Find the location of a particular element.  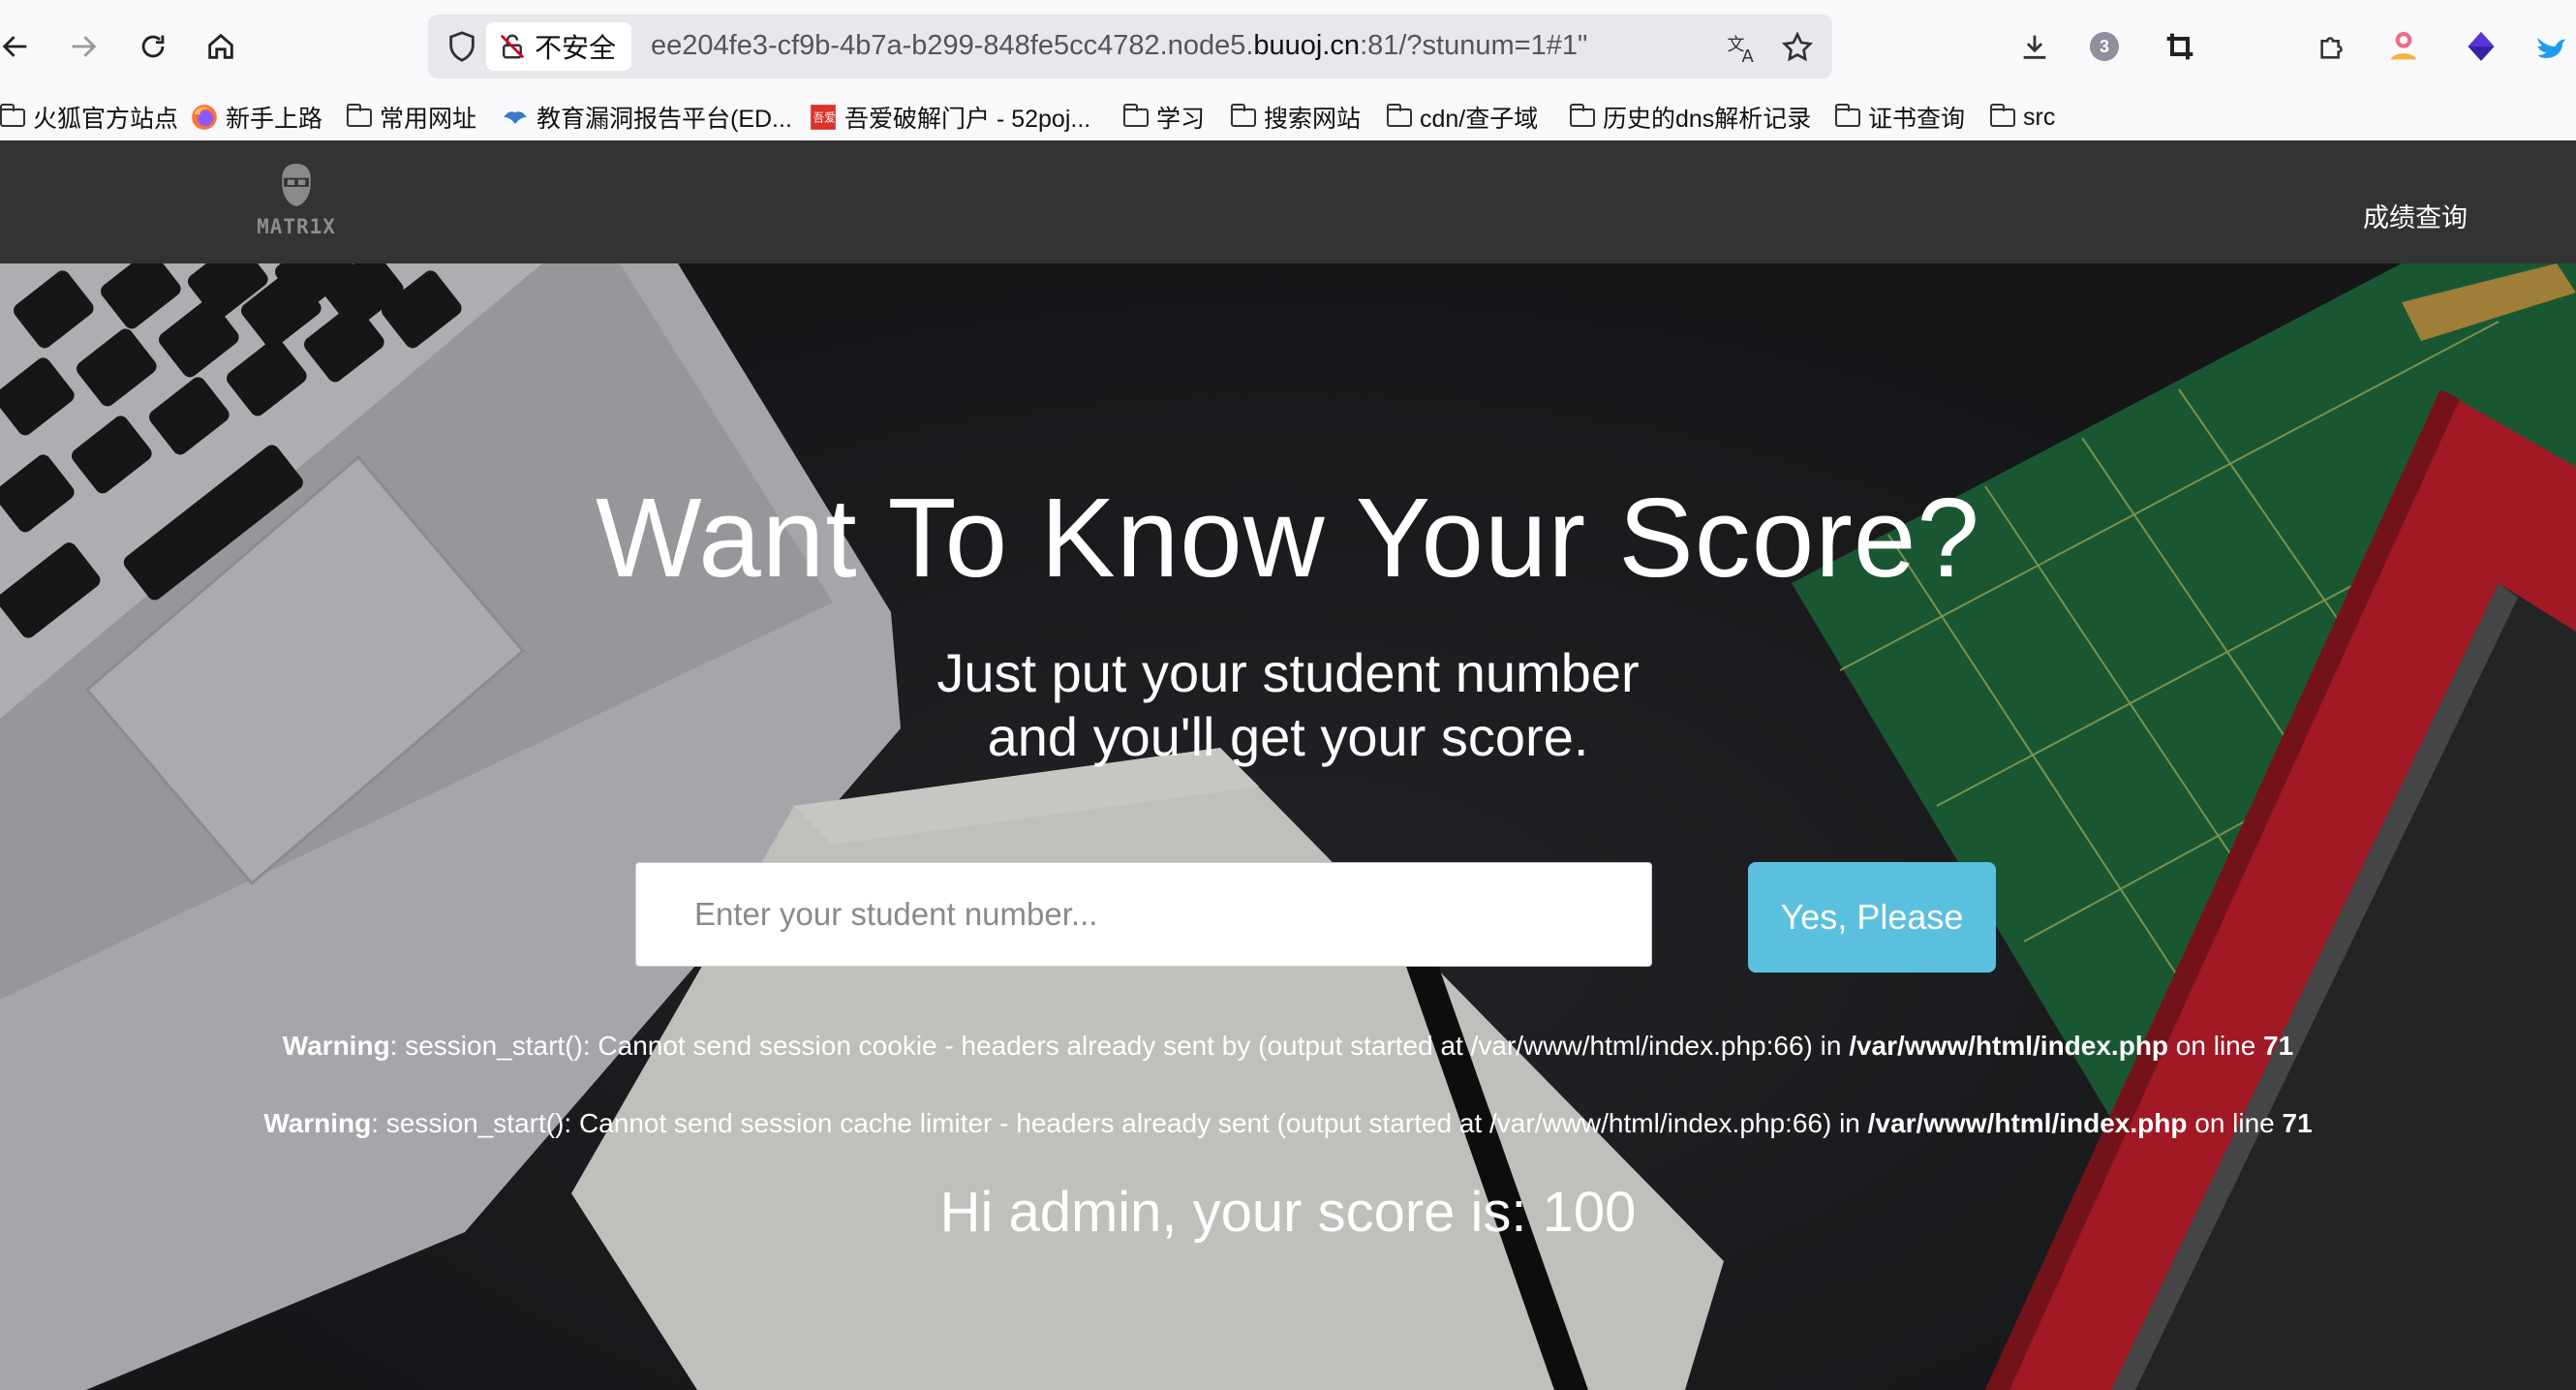

bookmark-item: 新手上路 is located at coordinates (256, 117).